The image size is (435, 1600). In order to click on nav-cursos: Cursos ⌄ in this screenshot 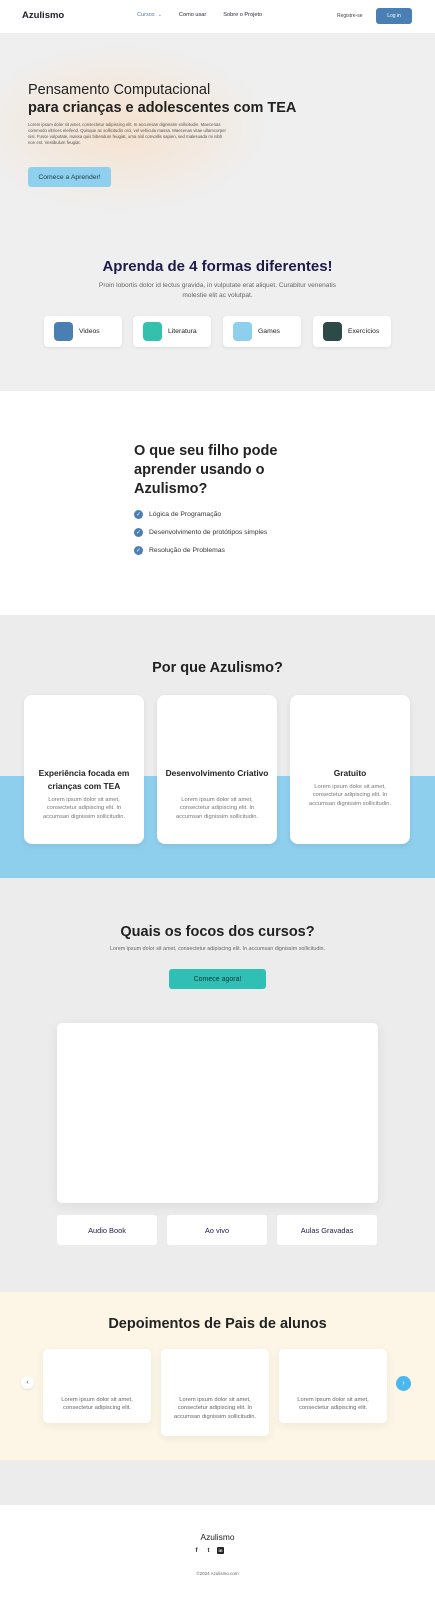, I will do `click(149, 15)`.